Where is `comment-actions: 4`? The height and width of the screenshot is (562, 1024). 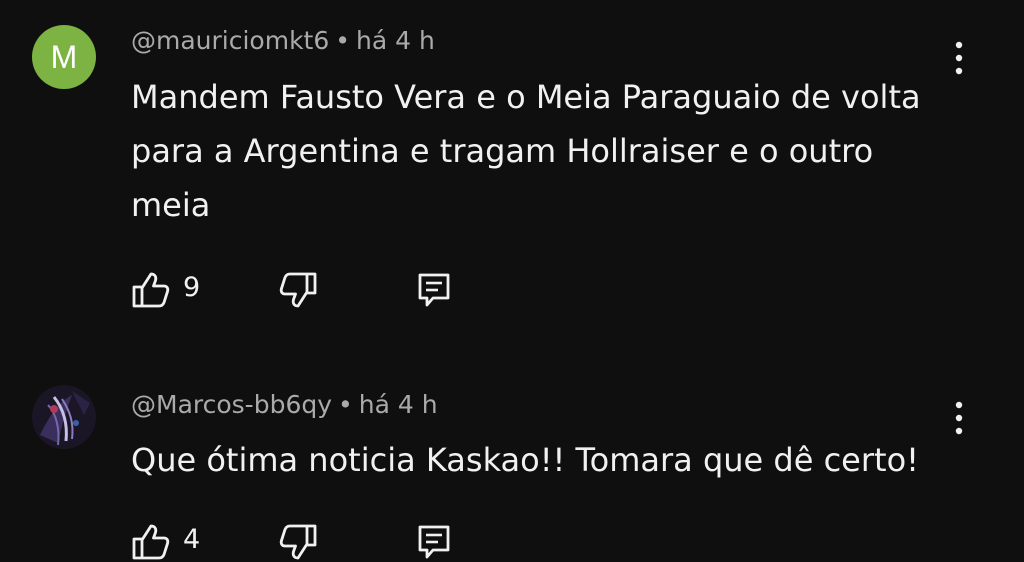
comment-actions: 4 is located at coordinates (301, 542).